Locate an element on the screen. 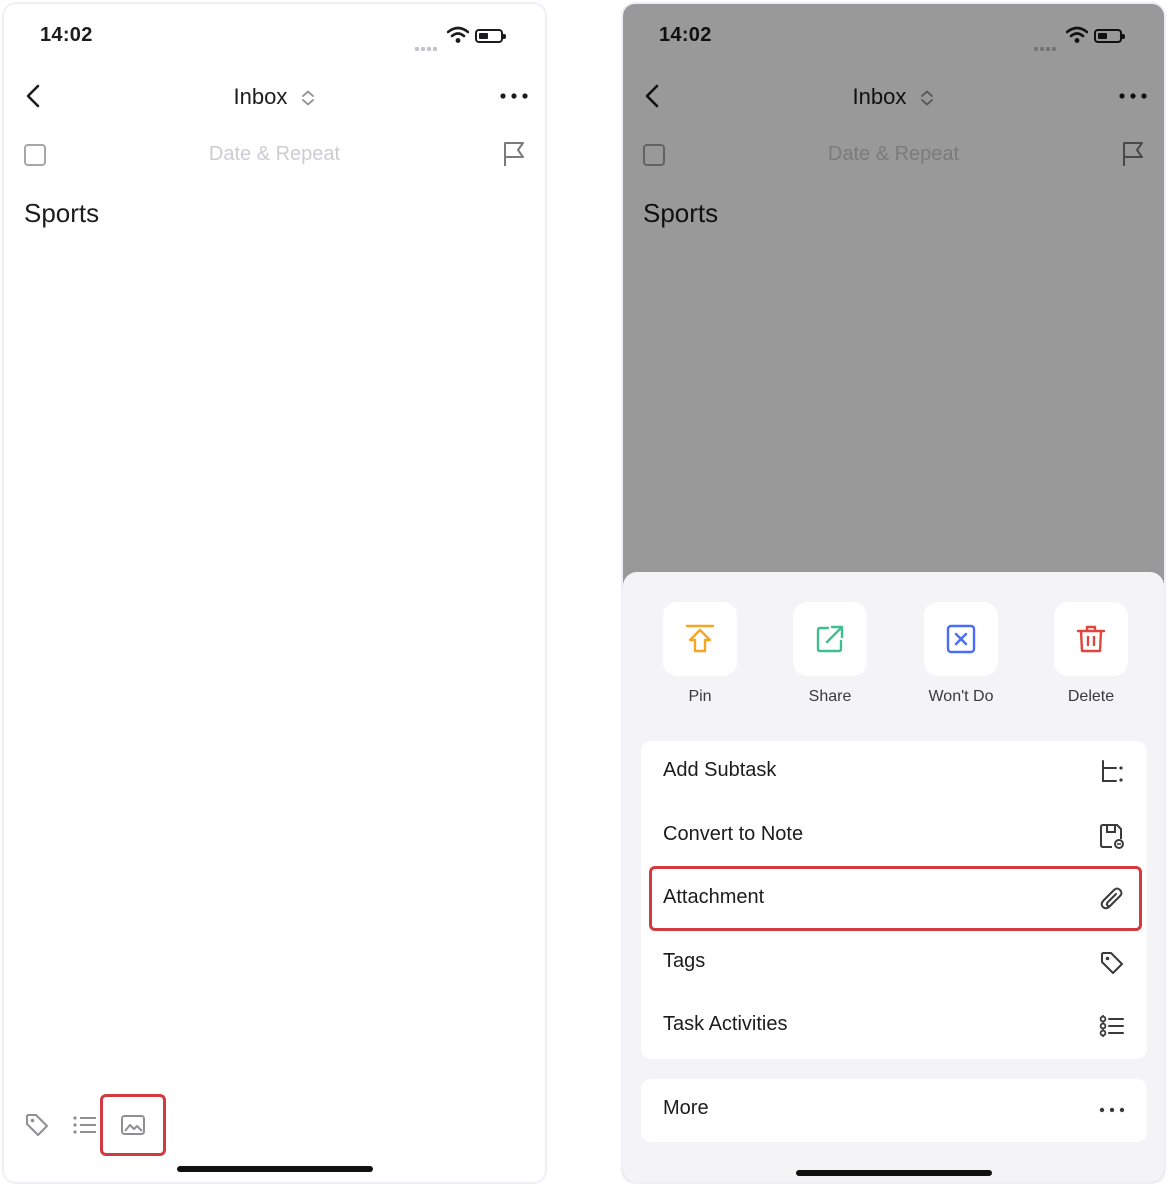 The height and width of the screenshot is (1186, 1168). menu-item-label: Task Activities is located at coordinates (725, 1024).